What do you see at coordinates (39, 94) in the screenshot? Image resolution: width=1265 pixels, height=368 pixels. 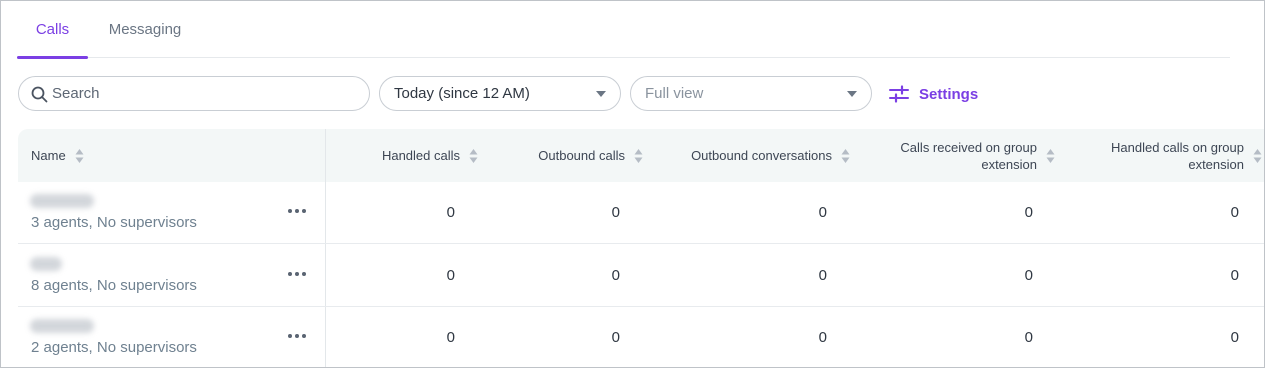 I see `search-icon` at bounding box center [39, 94].